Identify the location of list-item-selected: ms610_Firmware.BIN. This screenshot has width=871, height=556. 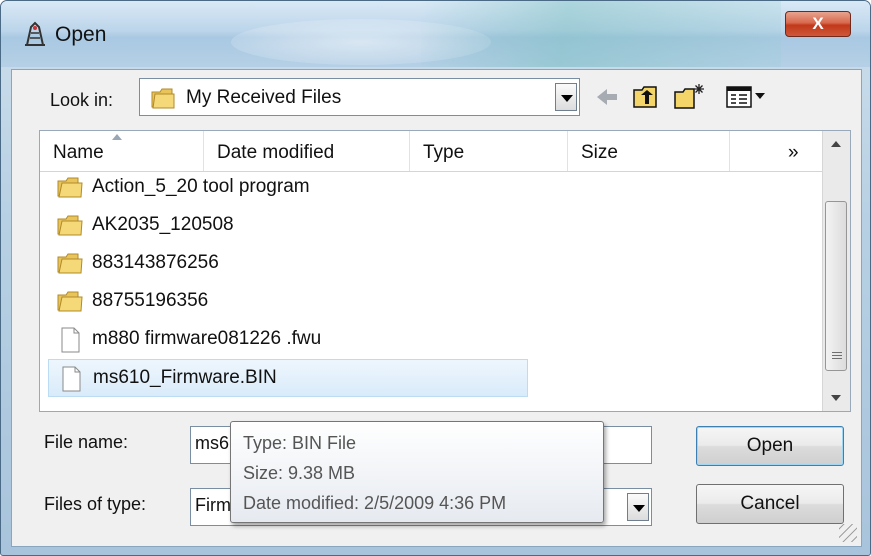
(288, 378).